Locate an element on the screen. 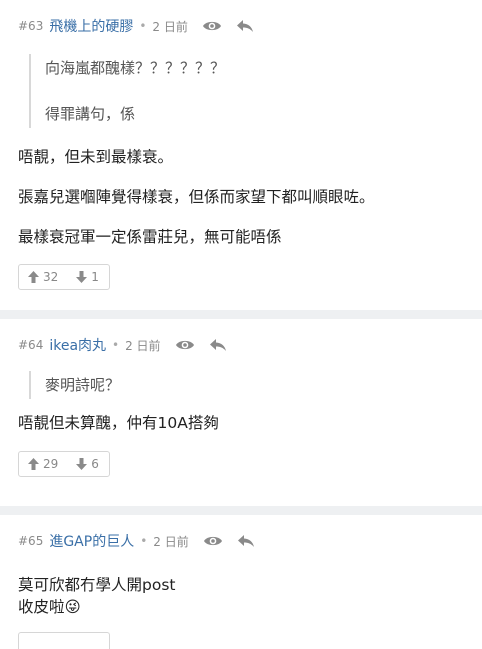 The image size is (482, 649). quote-block: 向海嵐都醜樣？？？？？？ 得罪講句，係 is located at coordinates (255, 91).